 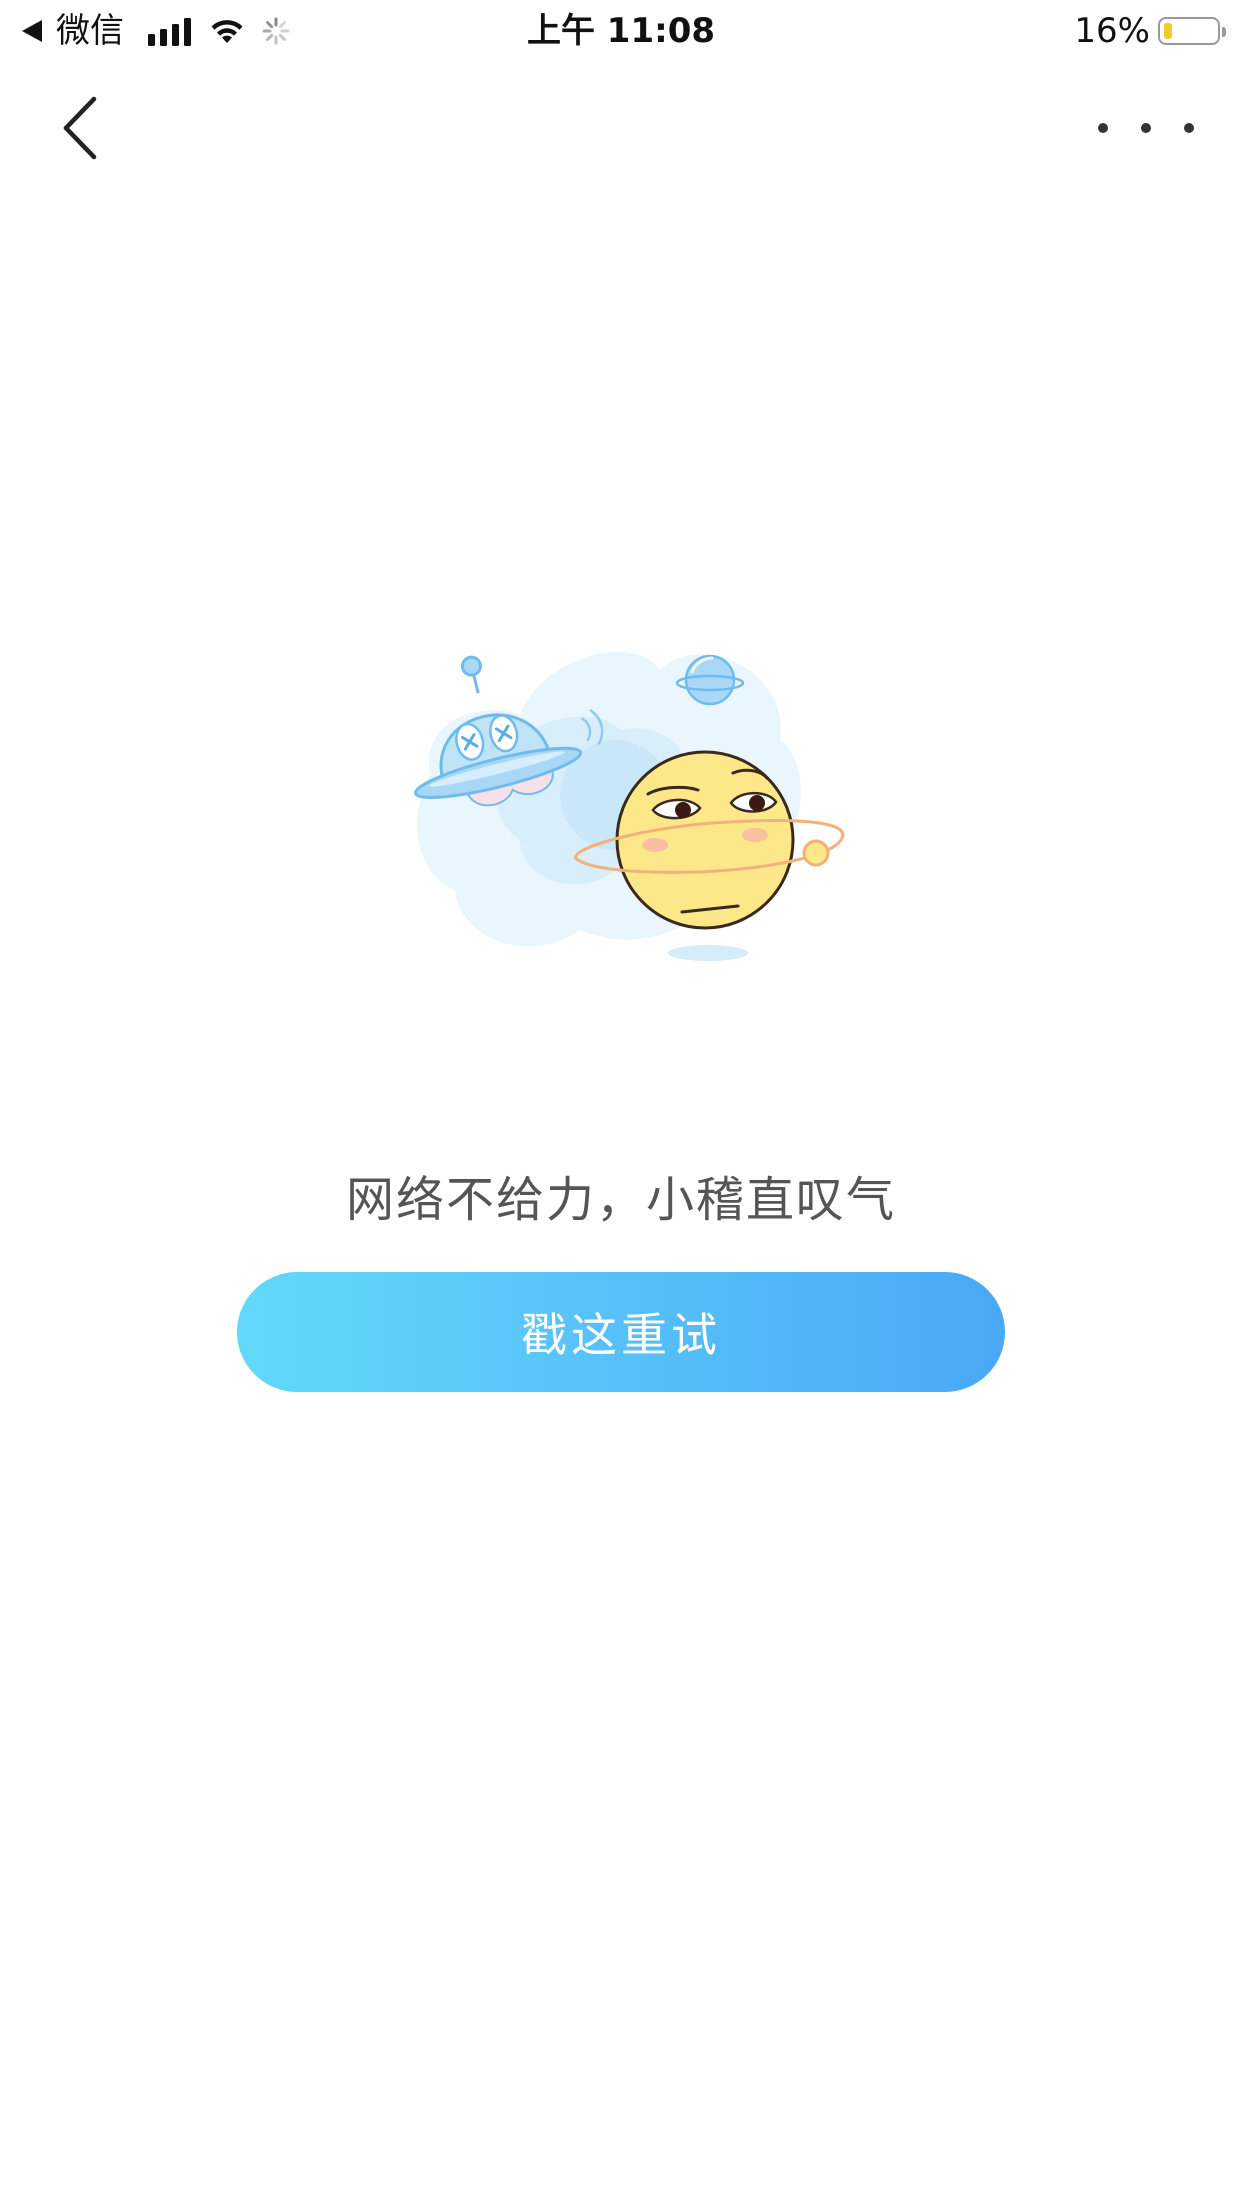 What do you see at coordinates (621, 1332) in the screenshot?
I see `retry-button: 戳这重试` at bounding box center [621, 1332].